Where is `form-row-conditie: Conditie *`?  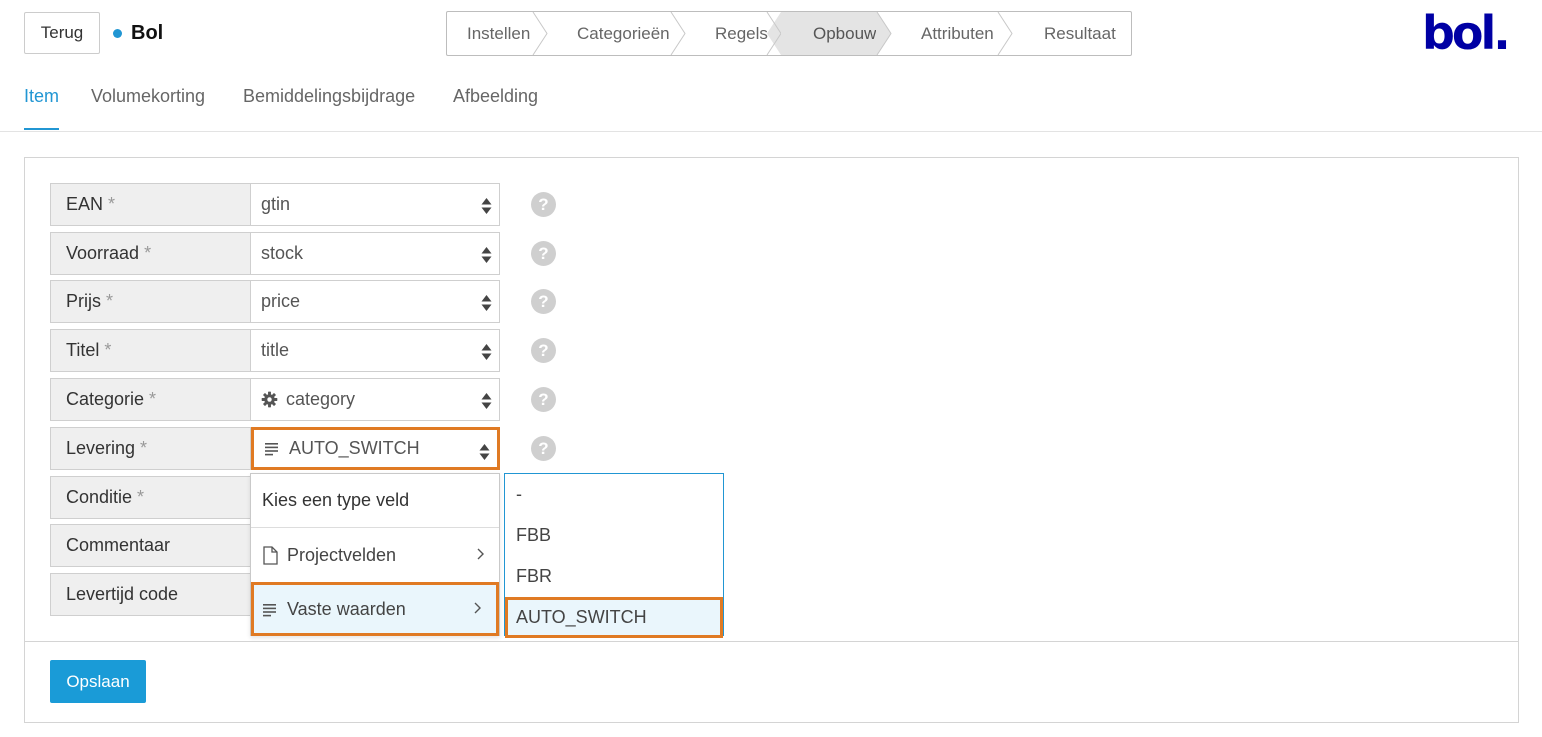 form-row-conditie: Conditie * is located at coordinates (150, 497).